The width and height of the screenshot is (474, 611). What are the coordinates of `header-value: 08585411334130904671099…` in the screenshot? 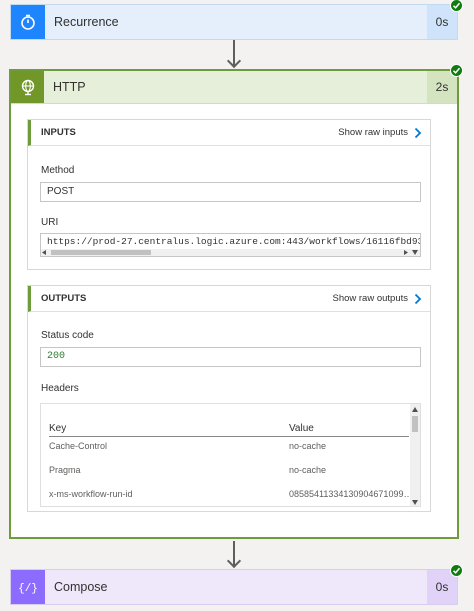 It's located at (351, 494).